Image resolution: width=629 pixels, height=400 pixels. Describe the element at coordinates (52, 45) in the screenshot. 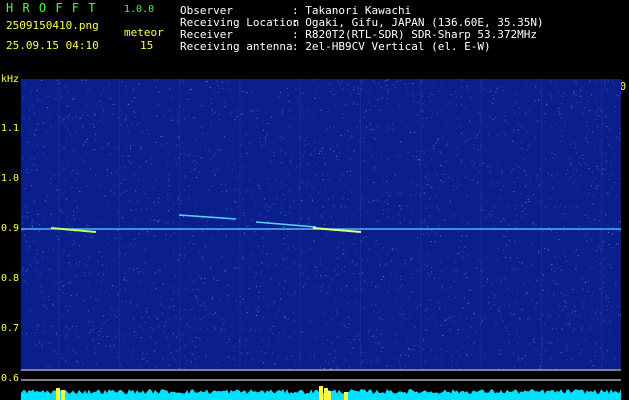

I see `datetime: 25.09.15 04:10` at that location.